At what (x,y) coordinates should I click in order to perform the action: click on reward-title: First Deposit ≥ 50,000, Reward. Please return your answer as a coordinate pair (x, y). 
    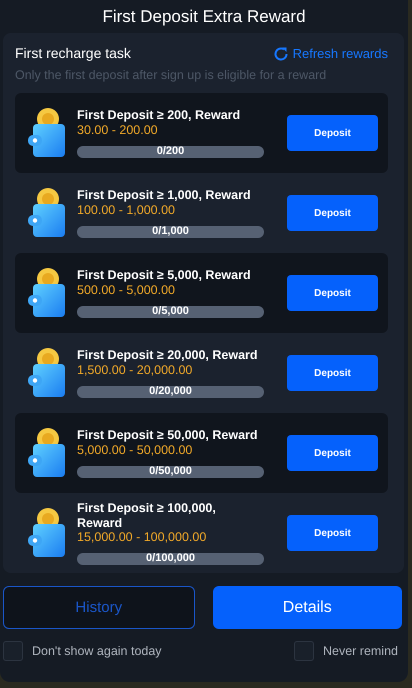
    Looking at the image, I should click on (168, 435).